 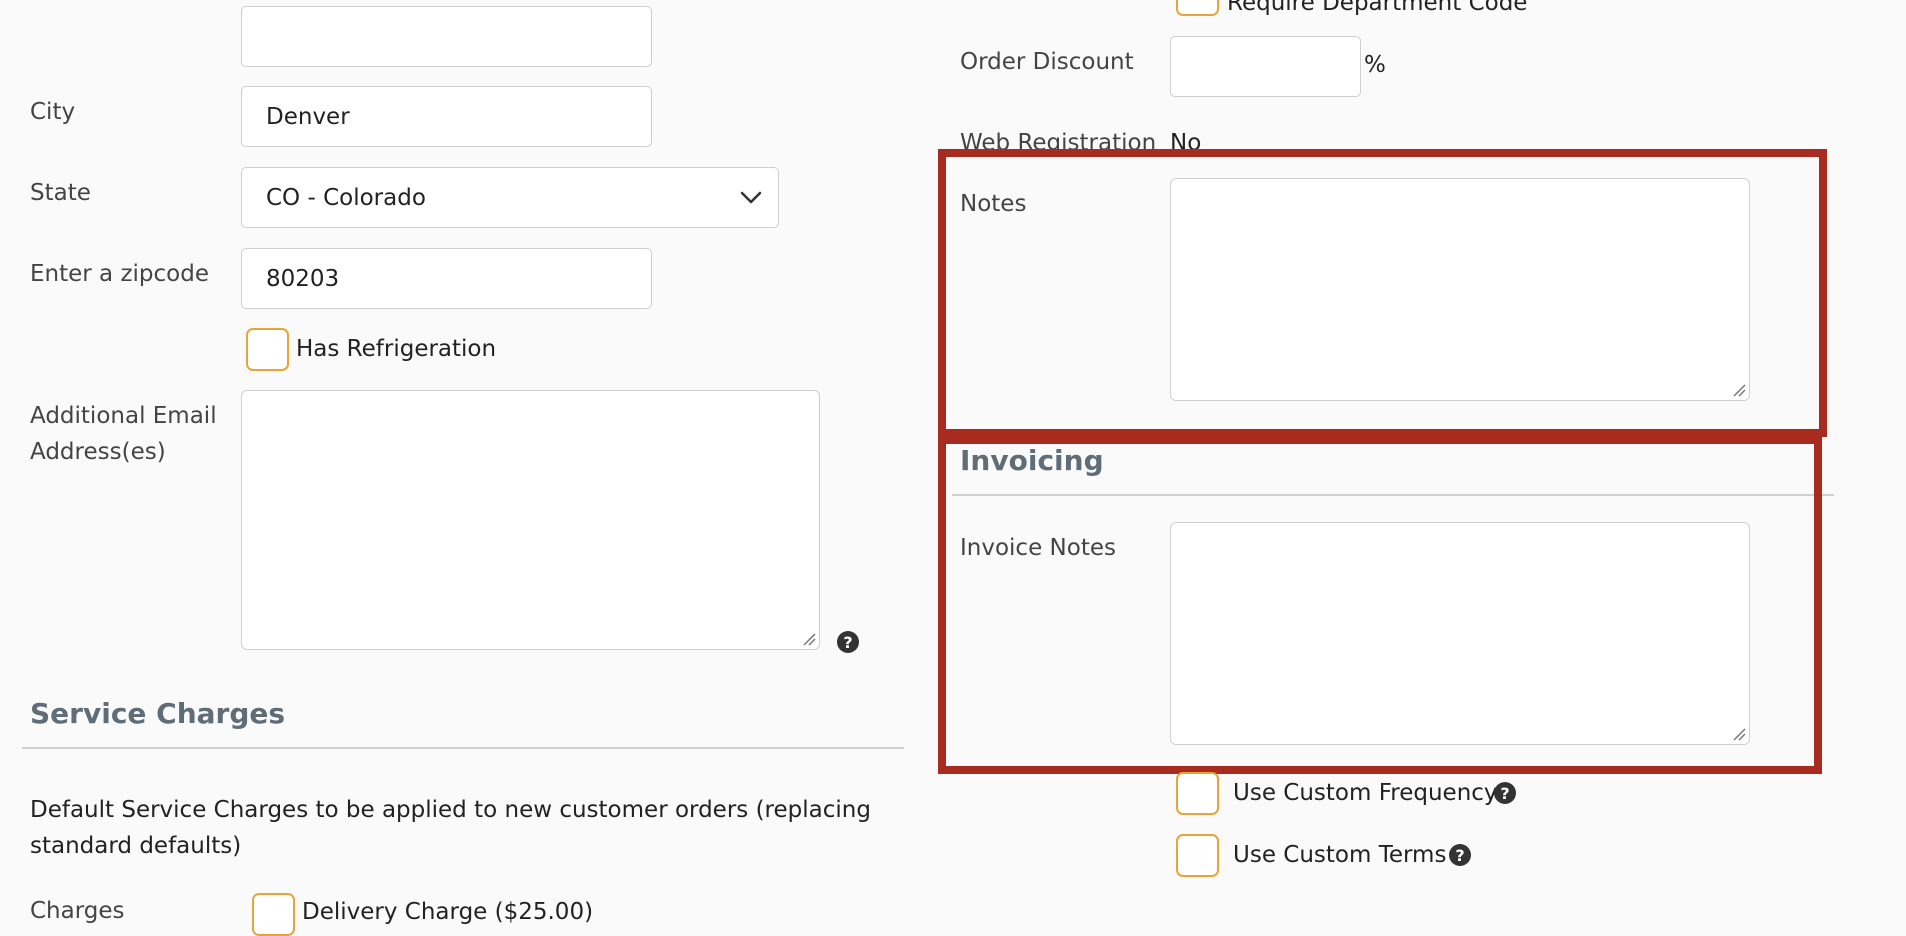 I want to click on order-discount-unit: %, so click(x=1375, y=65).